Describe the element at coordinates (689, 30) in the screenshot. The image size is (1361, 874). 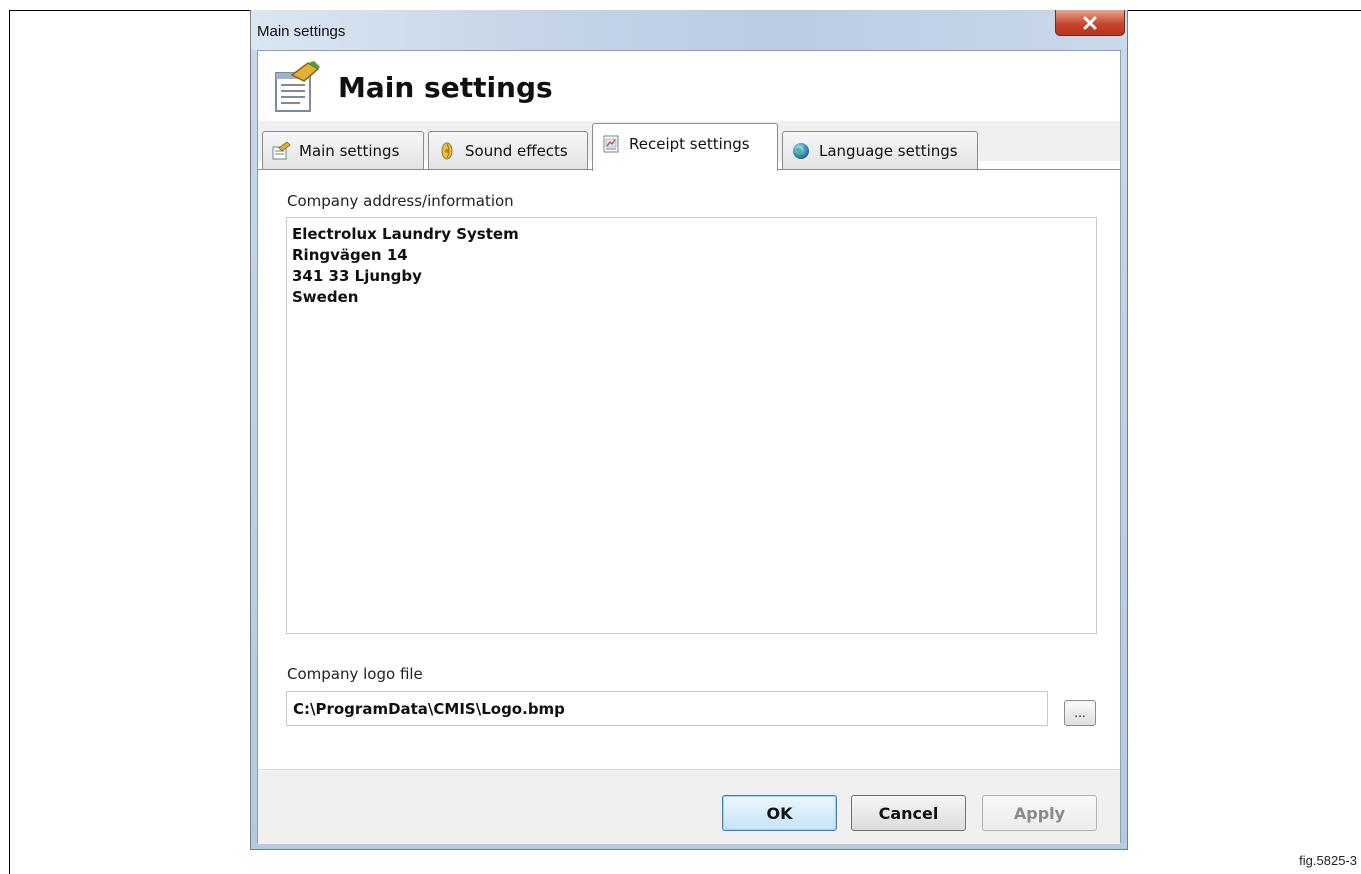
I see `title-bar: Main settings` at that location.